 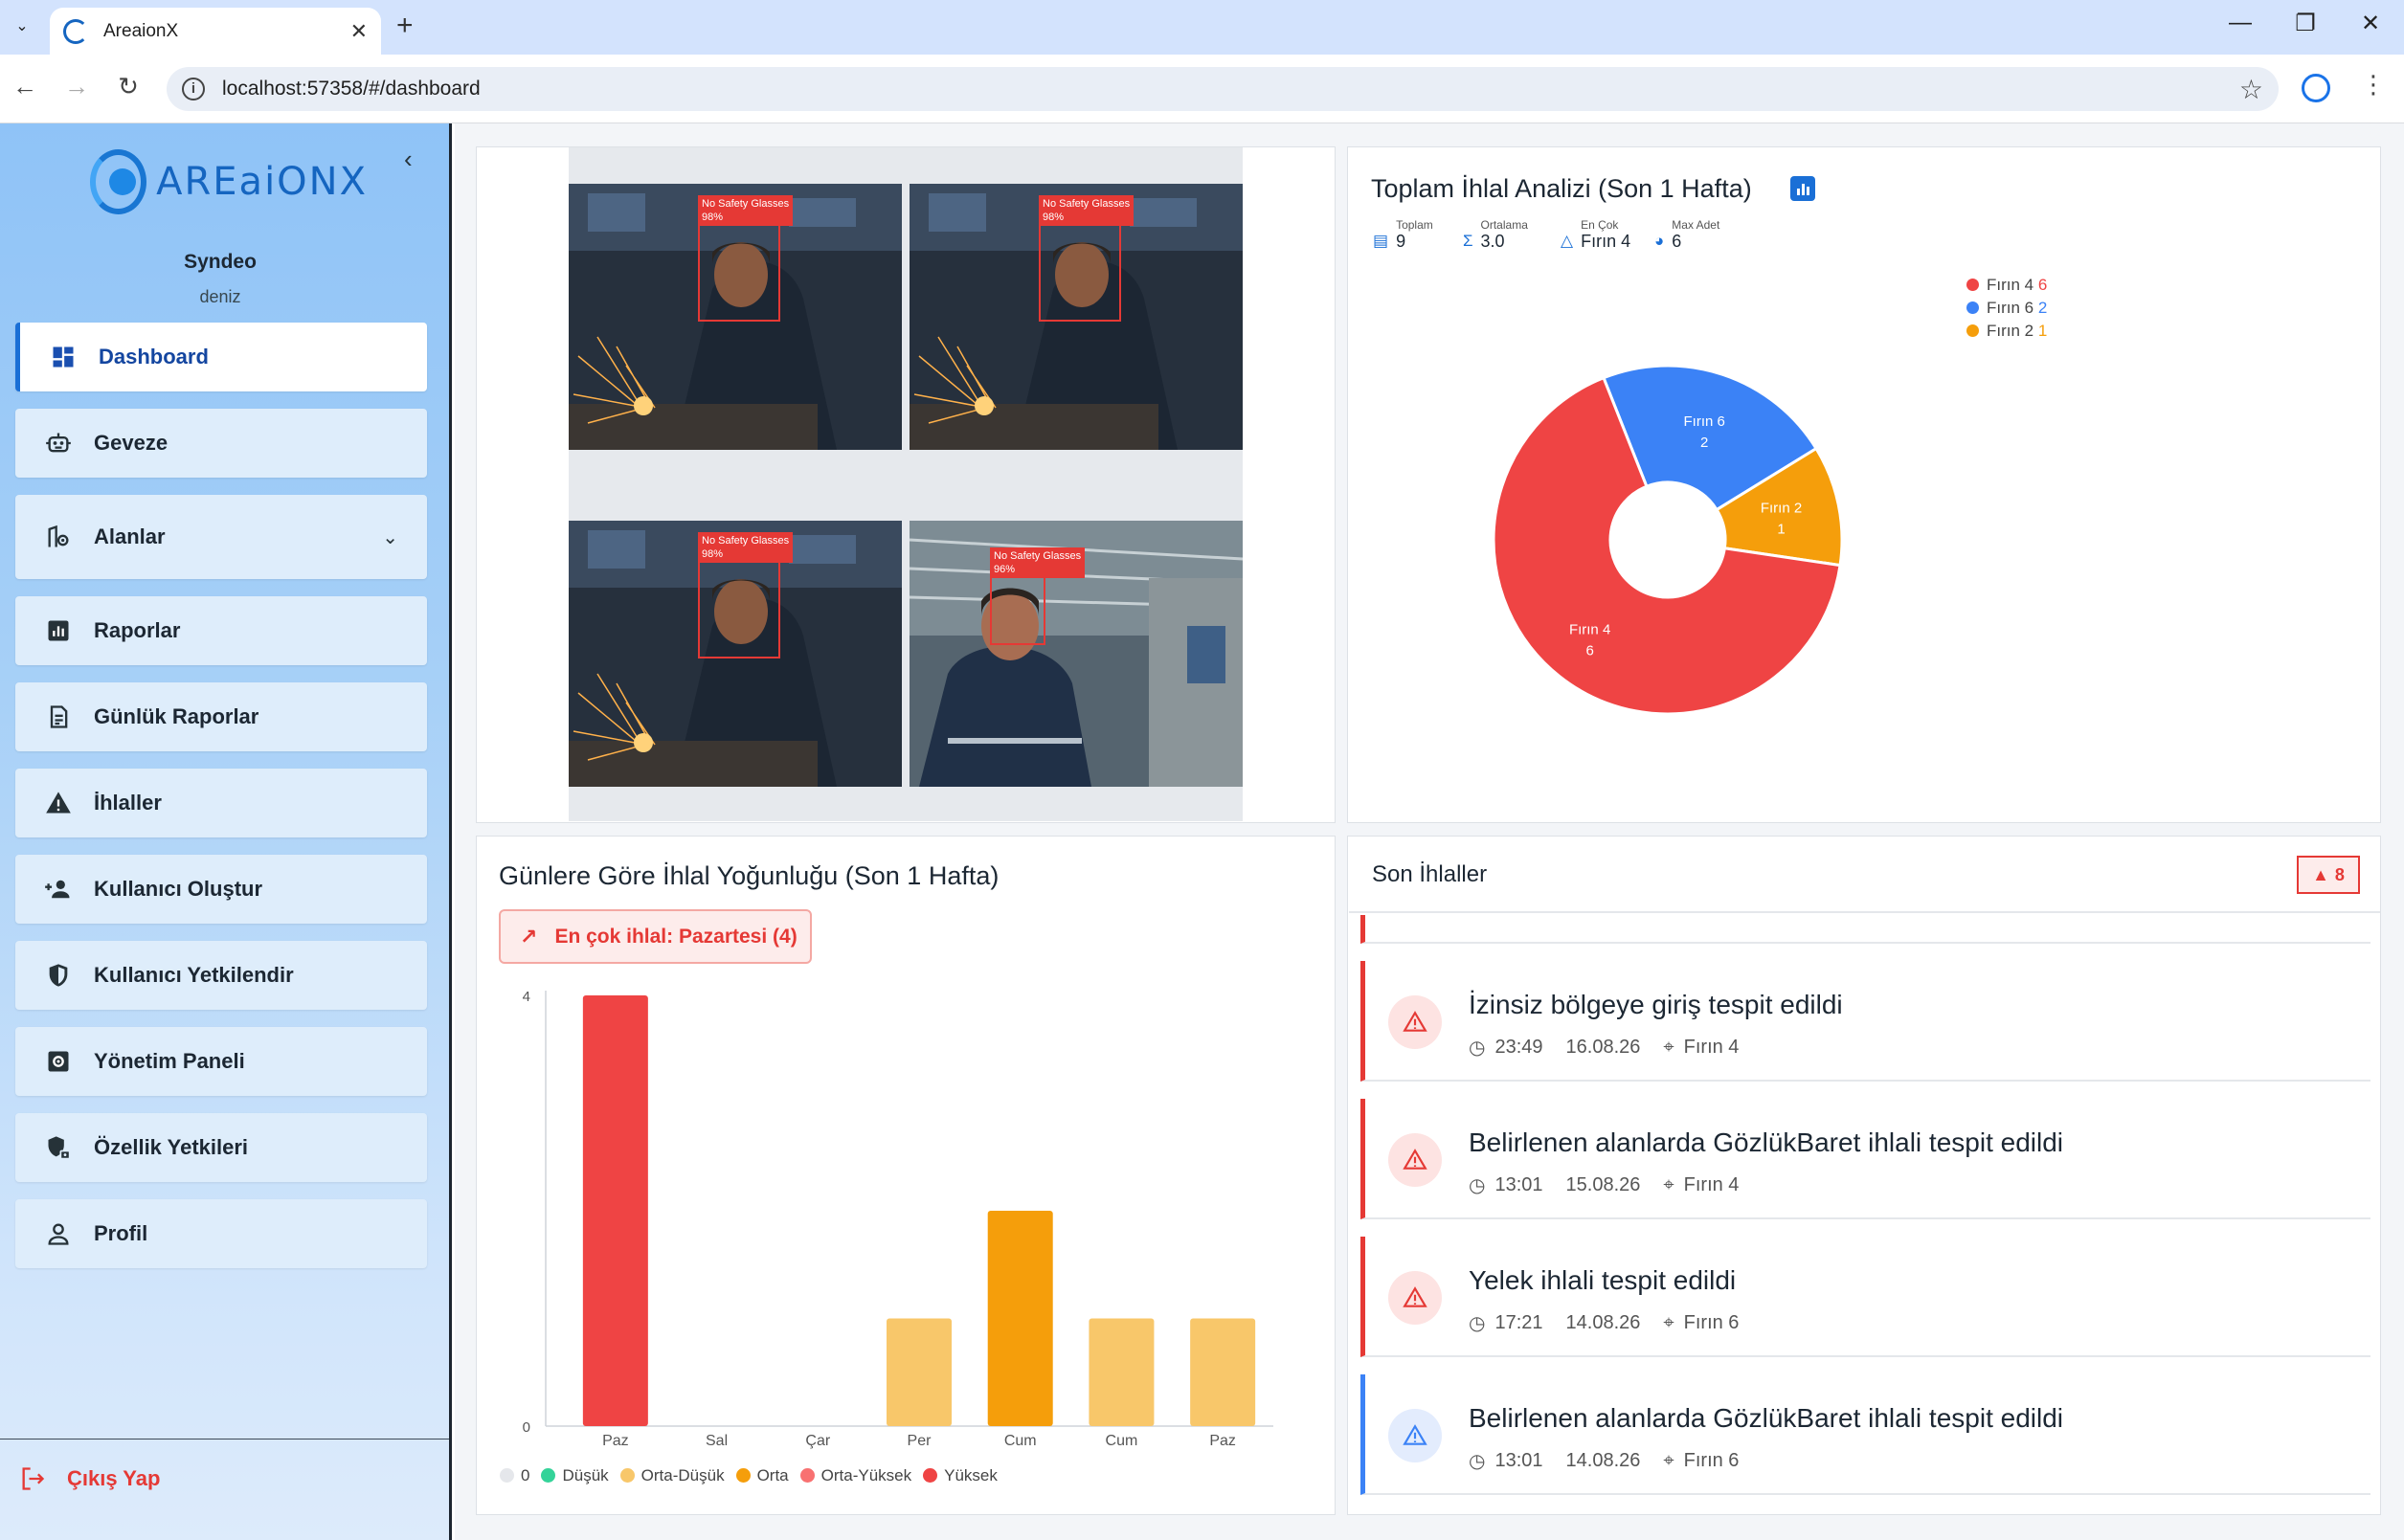 I want to click on site-info-icon: i, so click(x=193, y=89).